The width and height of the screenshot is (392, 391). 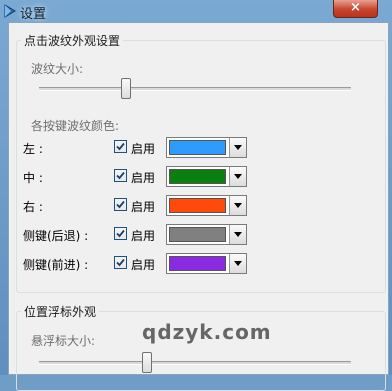 What do you see at coordinates (60, 311) in the screenshot?
I see `cursor-group-title: 位置浮标外观` at bounding box center [60, 311].